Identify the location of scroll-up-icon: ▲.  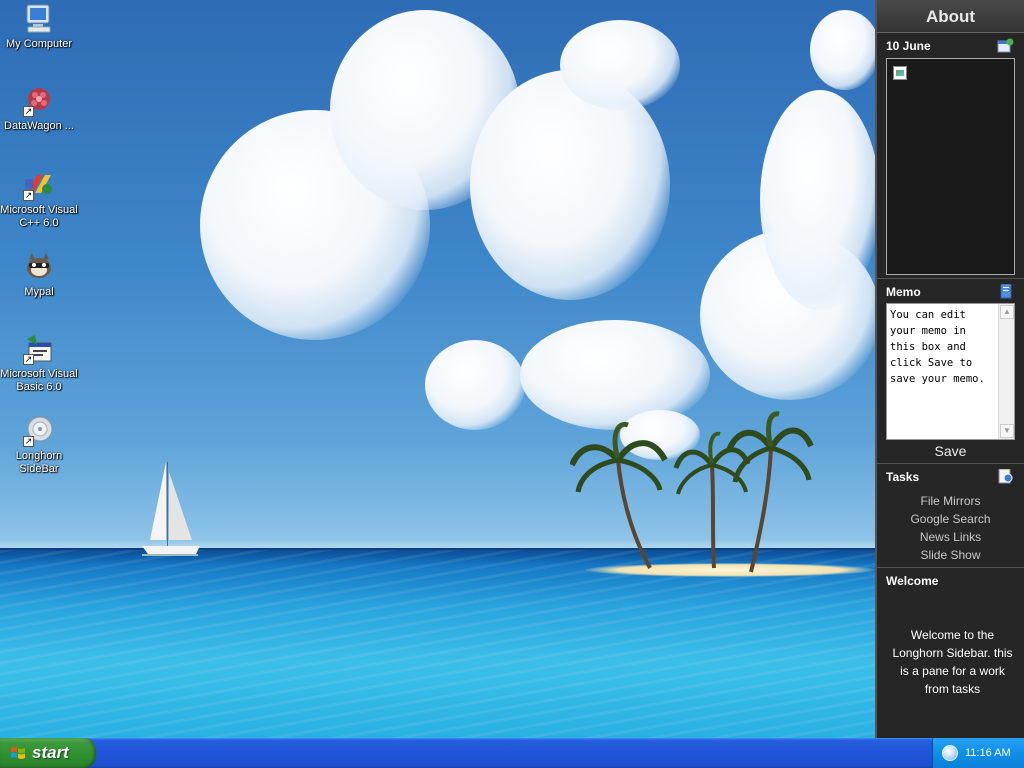
(1007, 312).